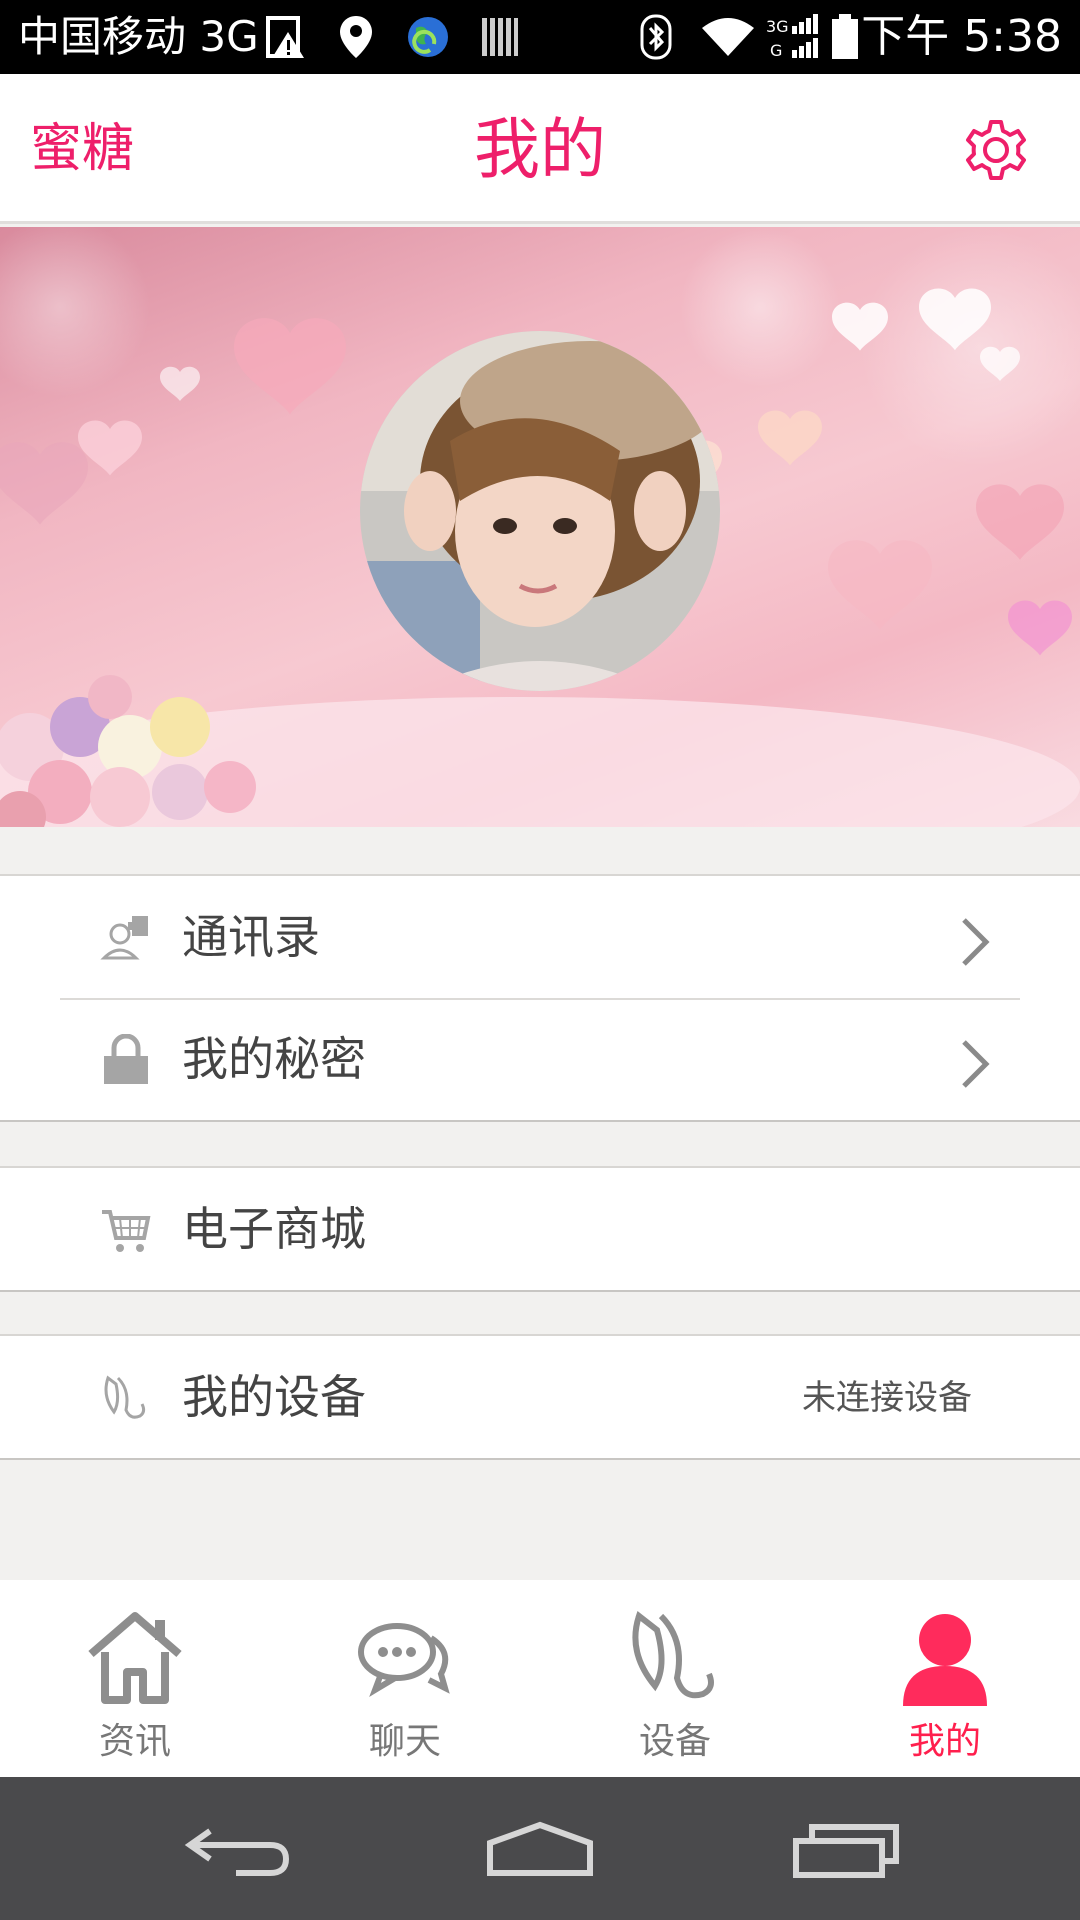  Describe the element at coordinates (776, 50) in the screenshot. I see `svg-text: G` at that location.